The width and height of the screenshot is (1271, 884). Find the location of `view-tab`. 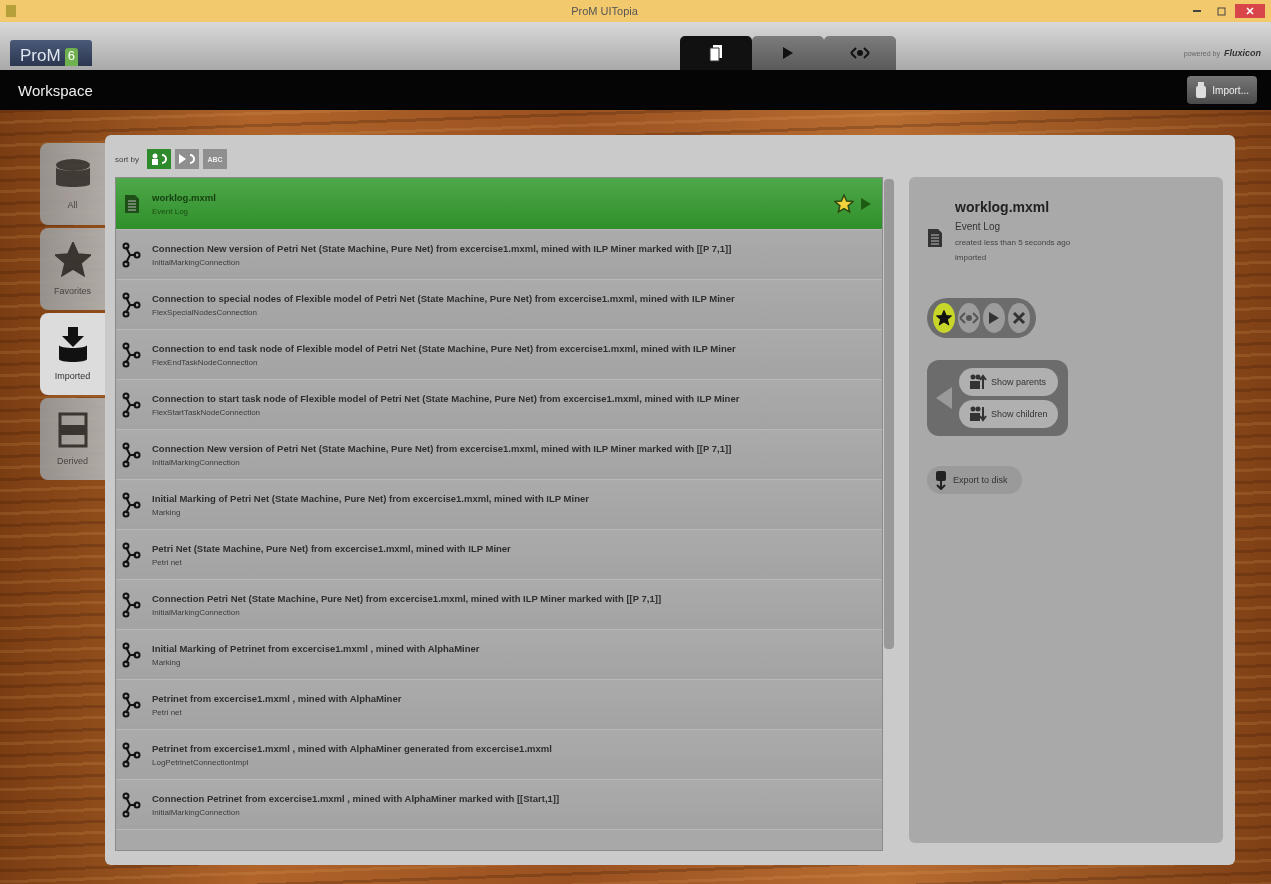

view-tab is located at coordinates (715, 53).